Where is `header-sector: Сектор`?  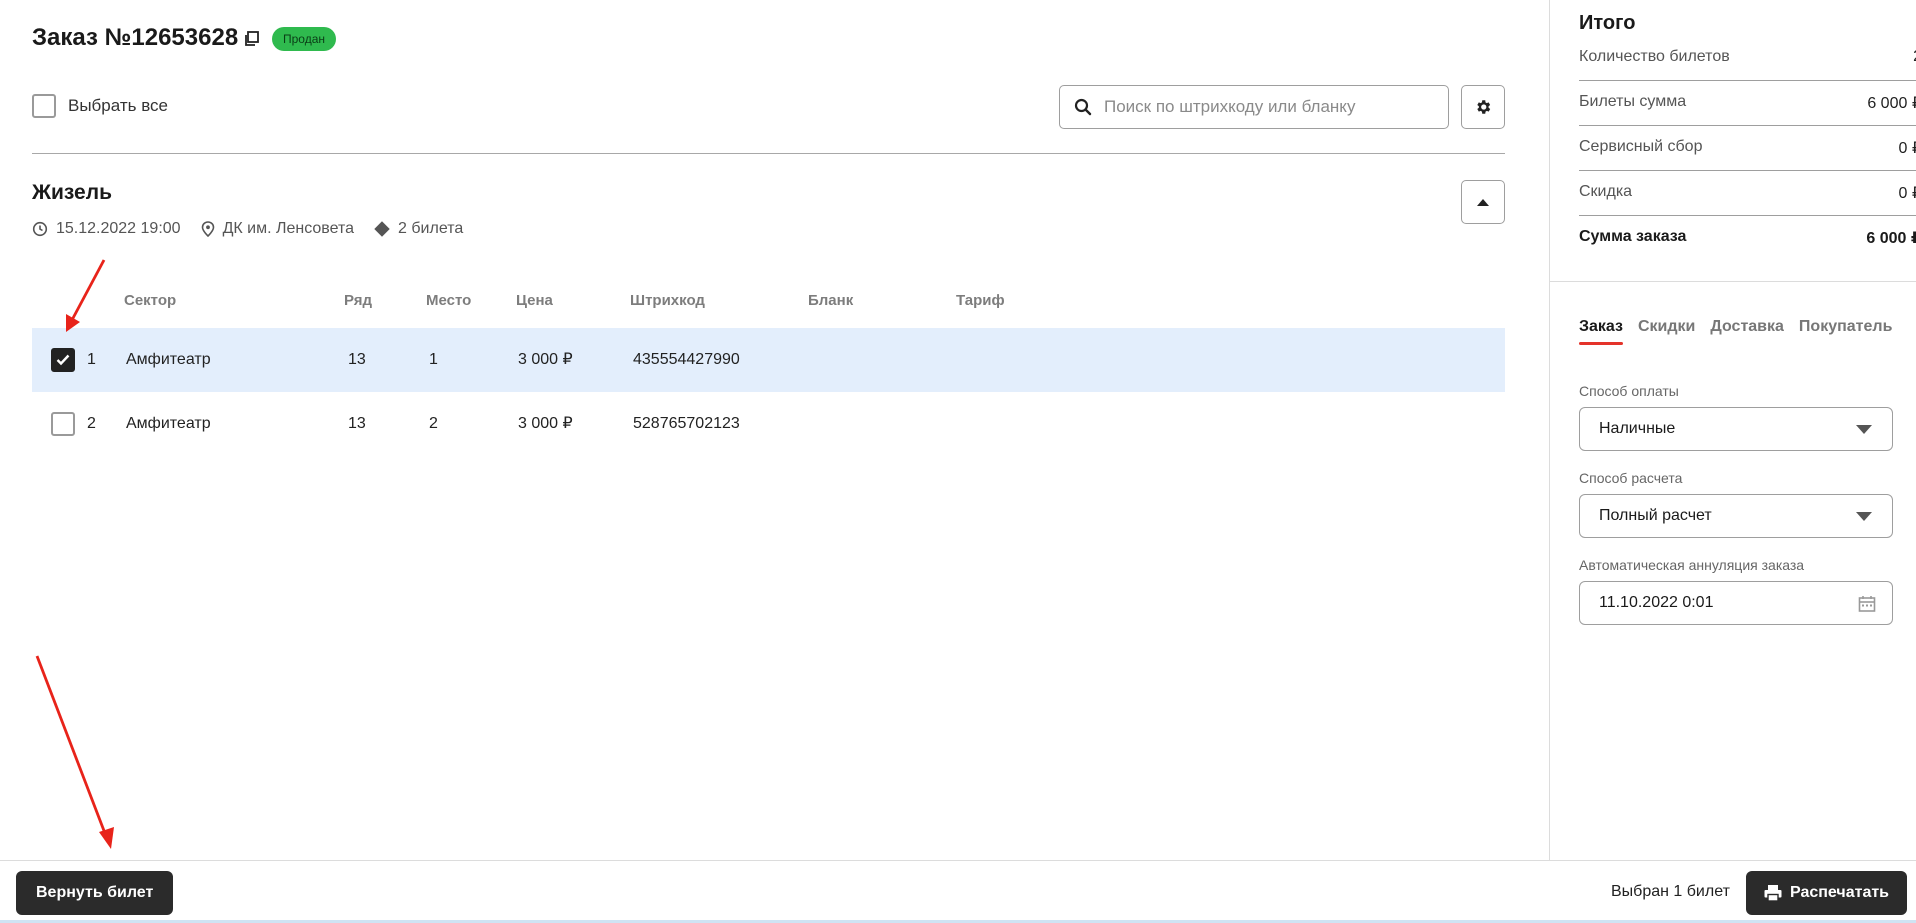 header-sector: Сектор is located at coordinates (150, 300).